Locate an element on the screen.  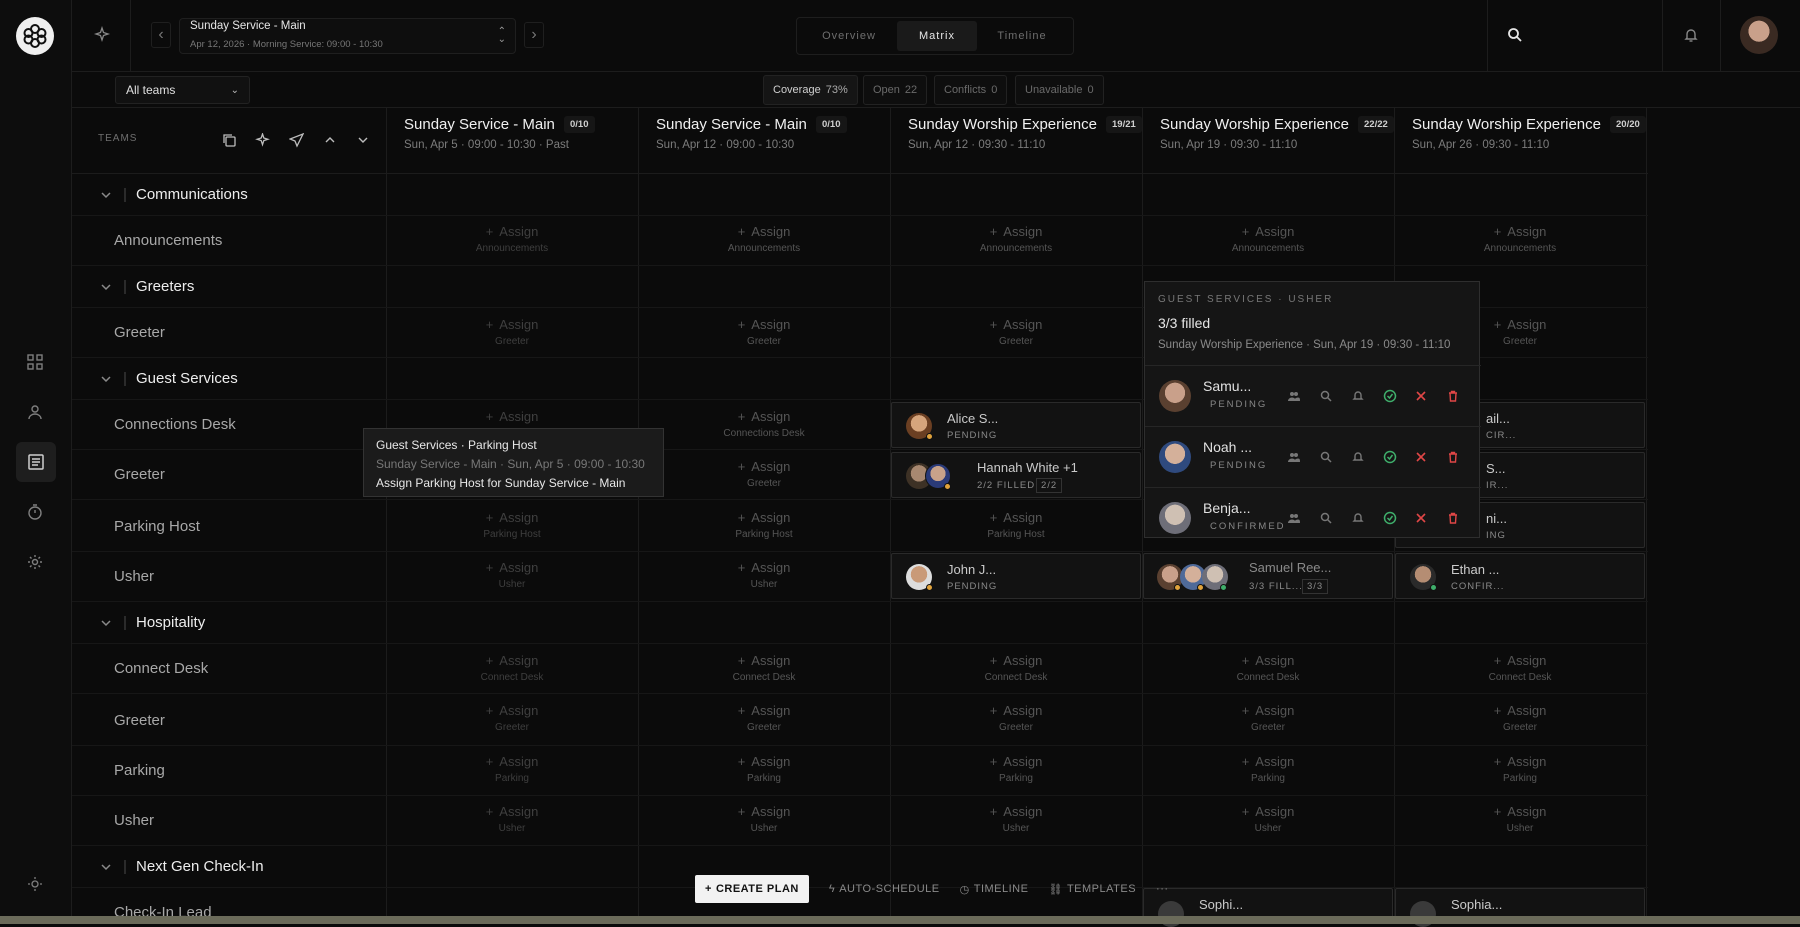
tab-timeline: Timeline is located at coordinates (1022, 36).